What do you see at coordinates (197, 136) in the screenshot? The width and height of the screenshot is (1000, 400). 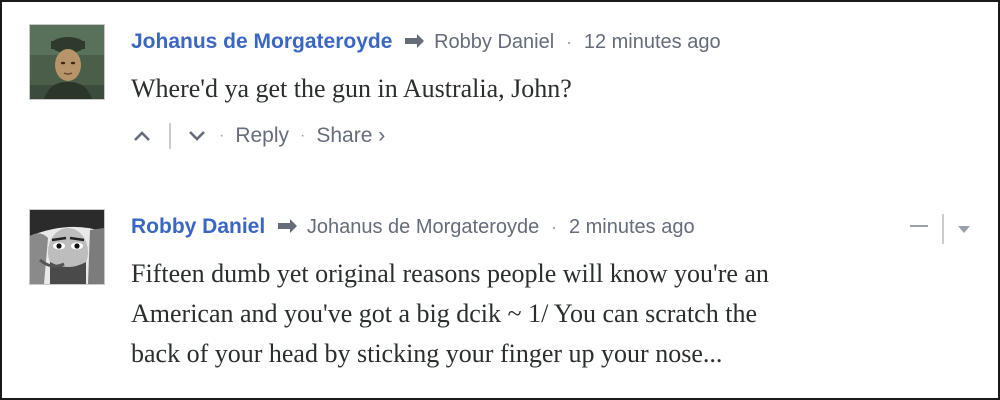 I see `chevron-down-icon` at bounding box center [197, 136].